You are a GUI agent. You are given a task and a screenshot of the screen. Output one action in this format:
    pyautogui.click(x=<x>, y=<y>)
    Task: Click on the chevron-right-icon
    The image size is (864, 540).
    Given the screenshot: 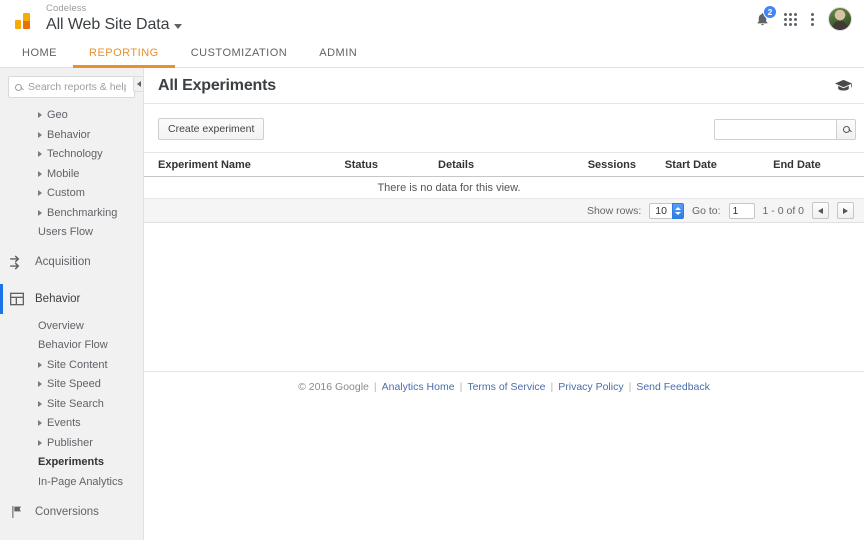 What is the action you would take?
    pyautogui.click(x=845, y=210)
    